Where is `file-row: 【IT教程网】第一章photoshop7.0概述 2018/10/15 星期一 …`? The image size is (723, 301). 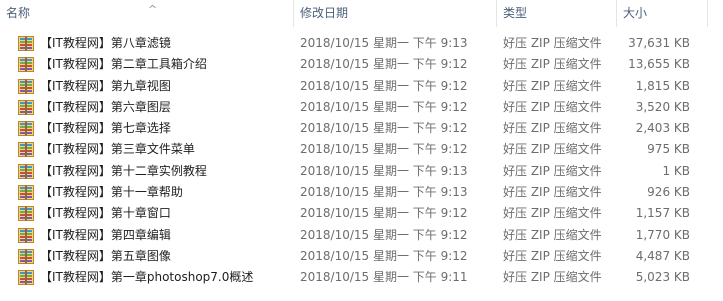 file-row: 【IT教程网】第一章photoshop7.0概述 2018/10/15 星期一 … is located at coordinates (361, 277).